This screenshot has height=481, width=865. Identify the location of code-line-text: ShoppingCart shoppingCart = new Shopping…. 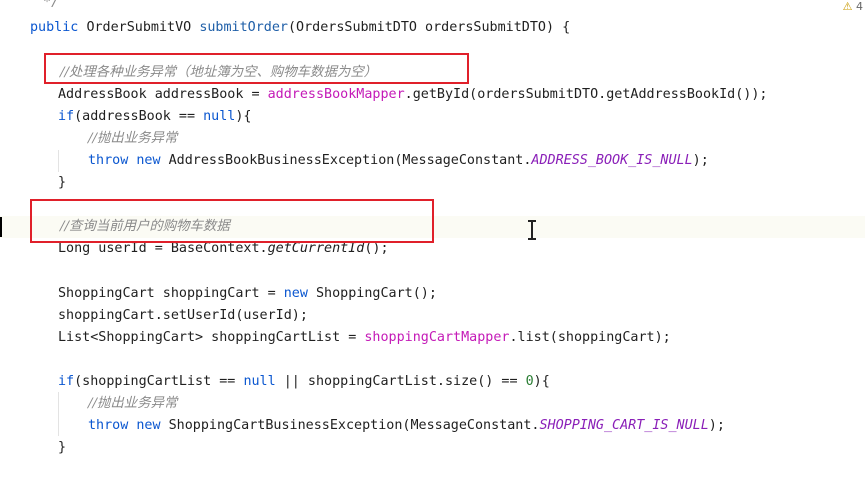
(247, 294).